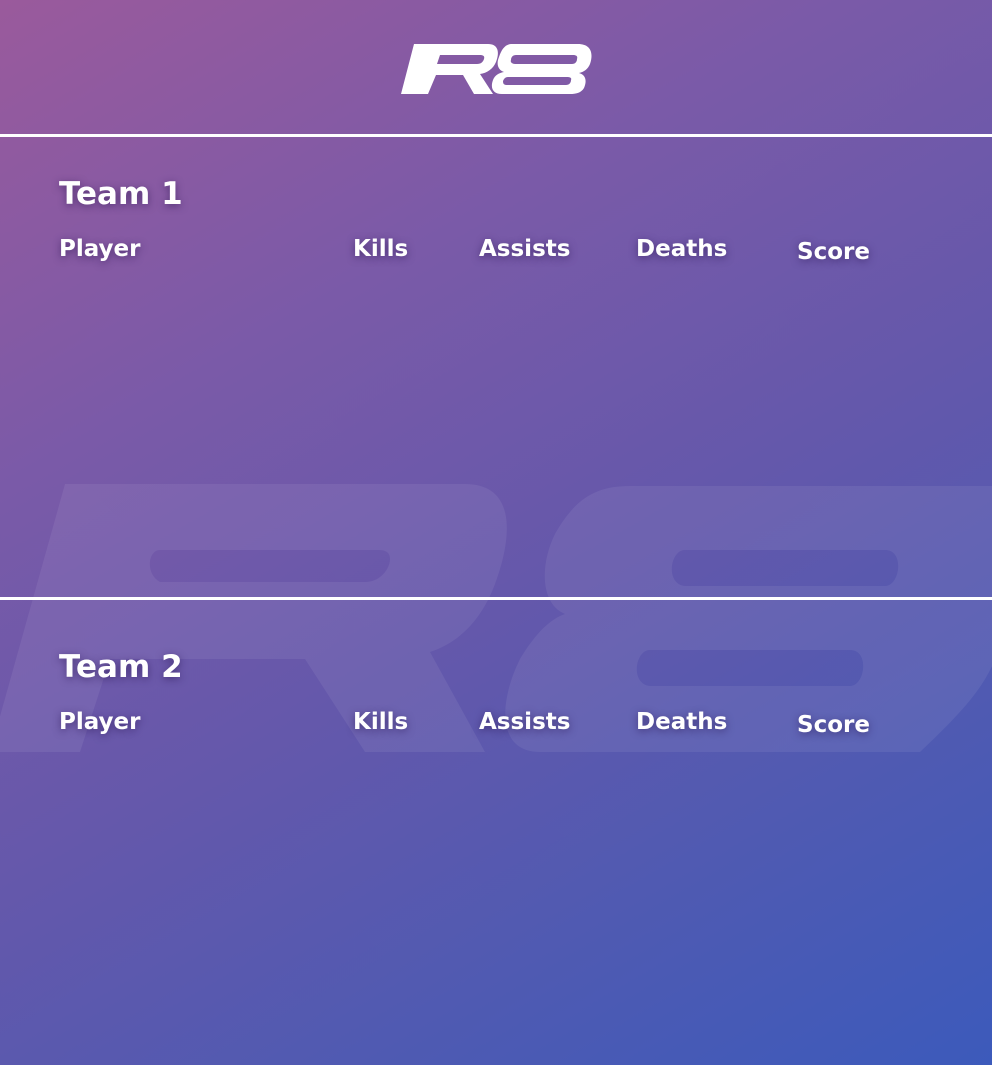 The width and height of the screenshot is (992, 1065). What do you see at coordinates (121, 194) in the screenshot?
I see `team-title: Team 1` at bounding box center [121, 194].